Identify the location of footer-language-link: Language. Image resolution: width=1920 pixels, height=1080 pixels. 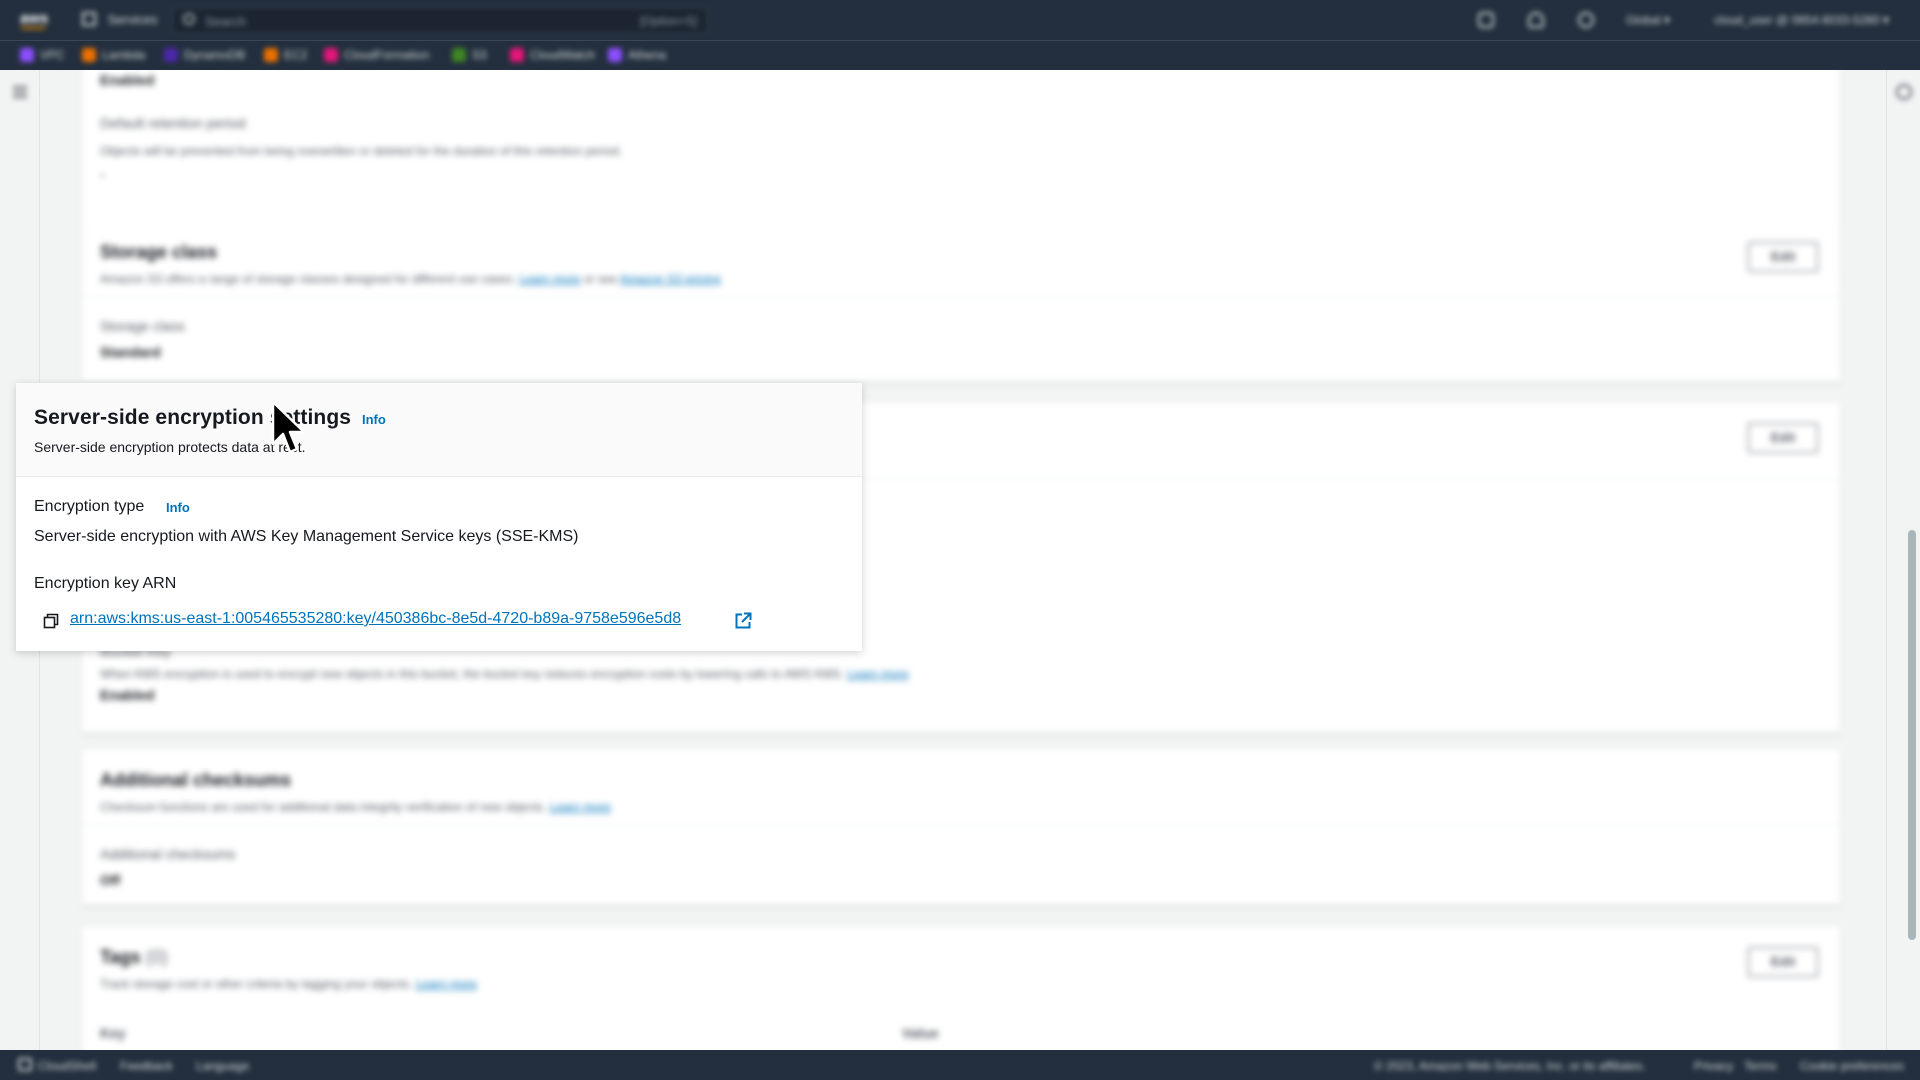
(222, 1066).